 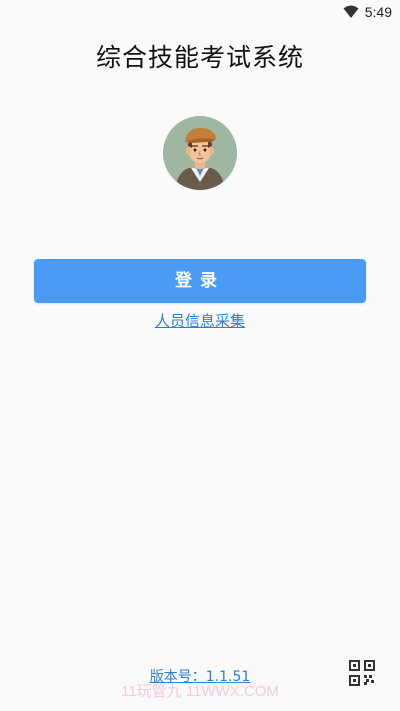 I want to click on status-icons: 5:49, so click(x=367, y=12).